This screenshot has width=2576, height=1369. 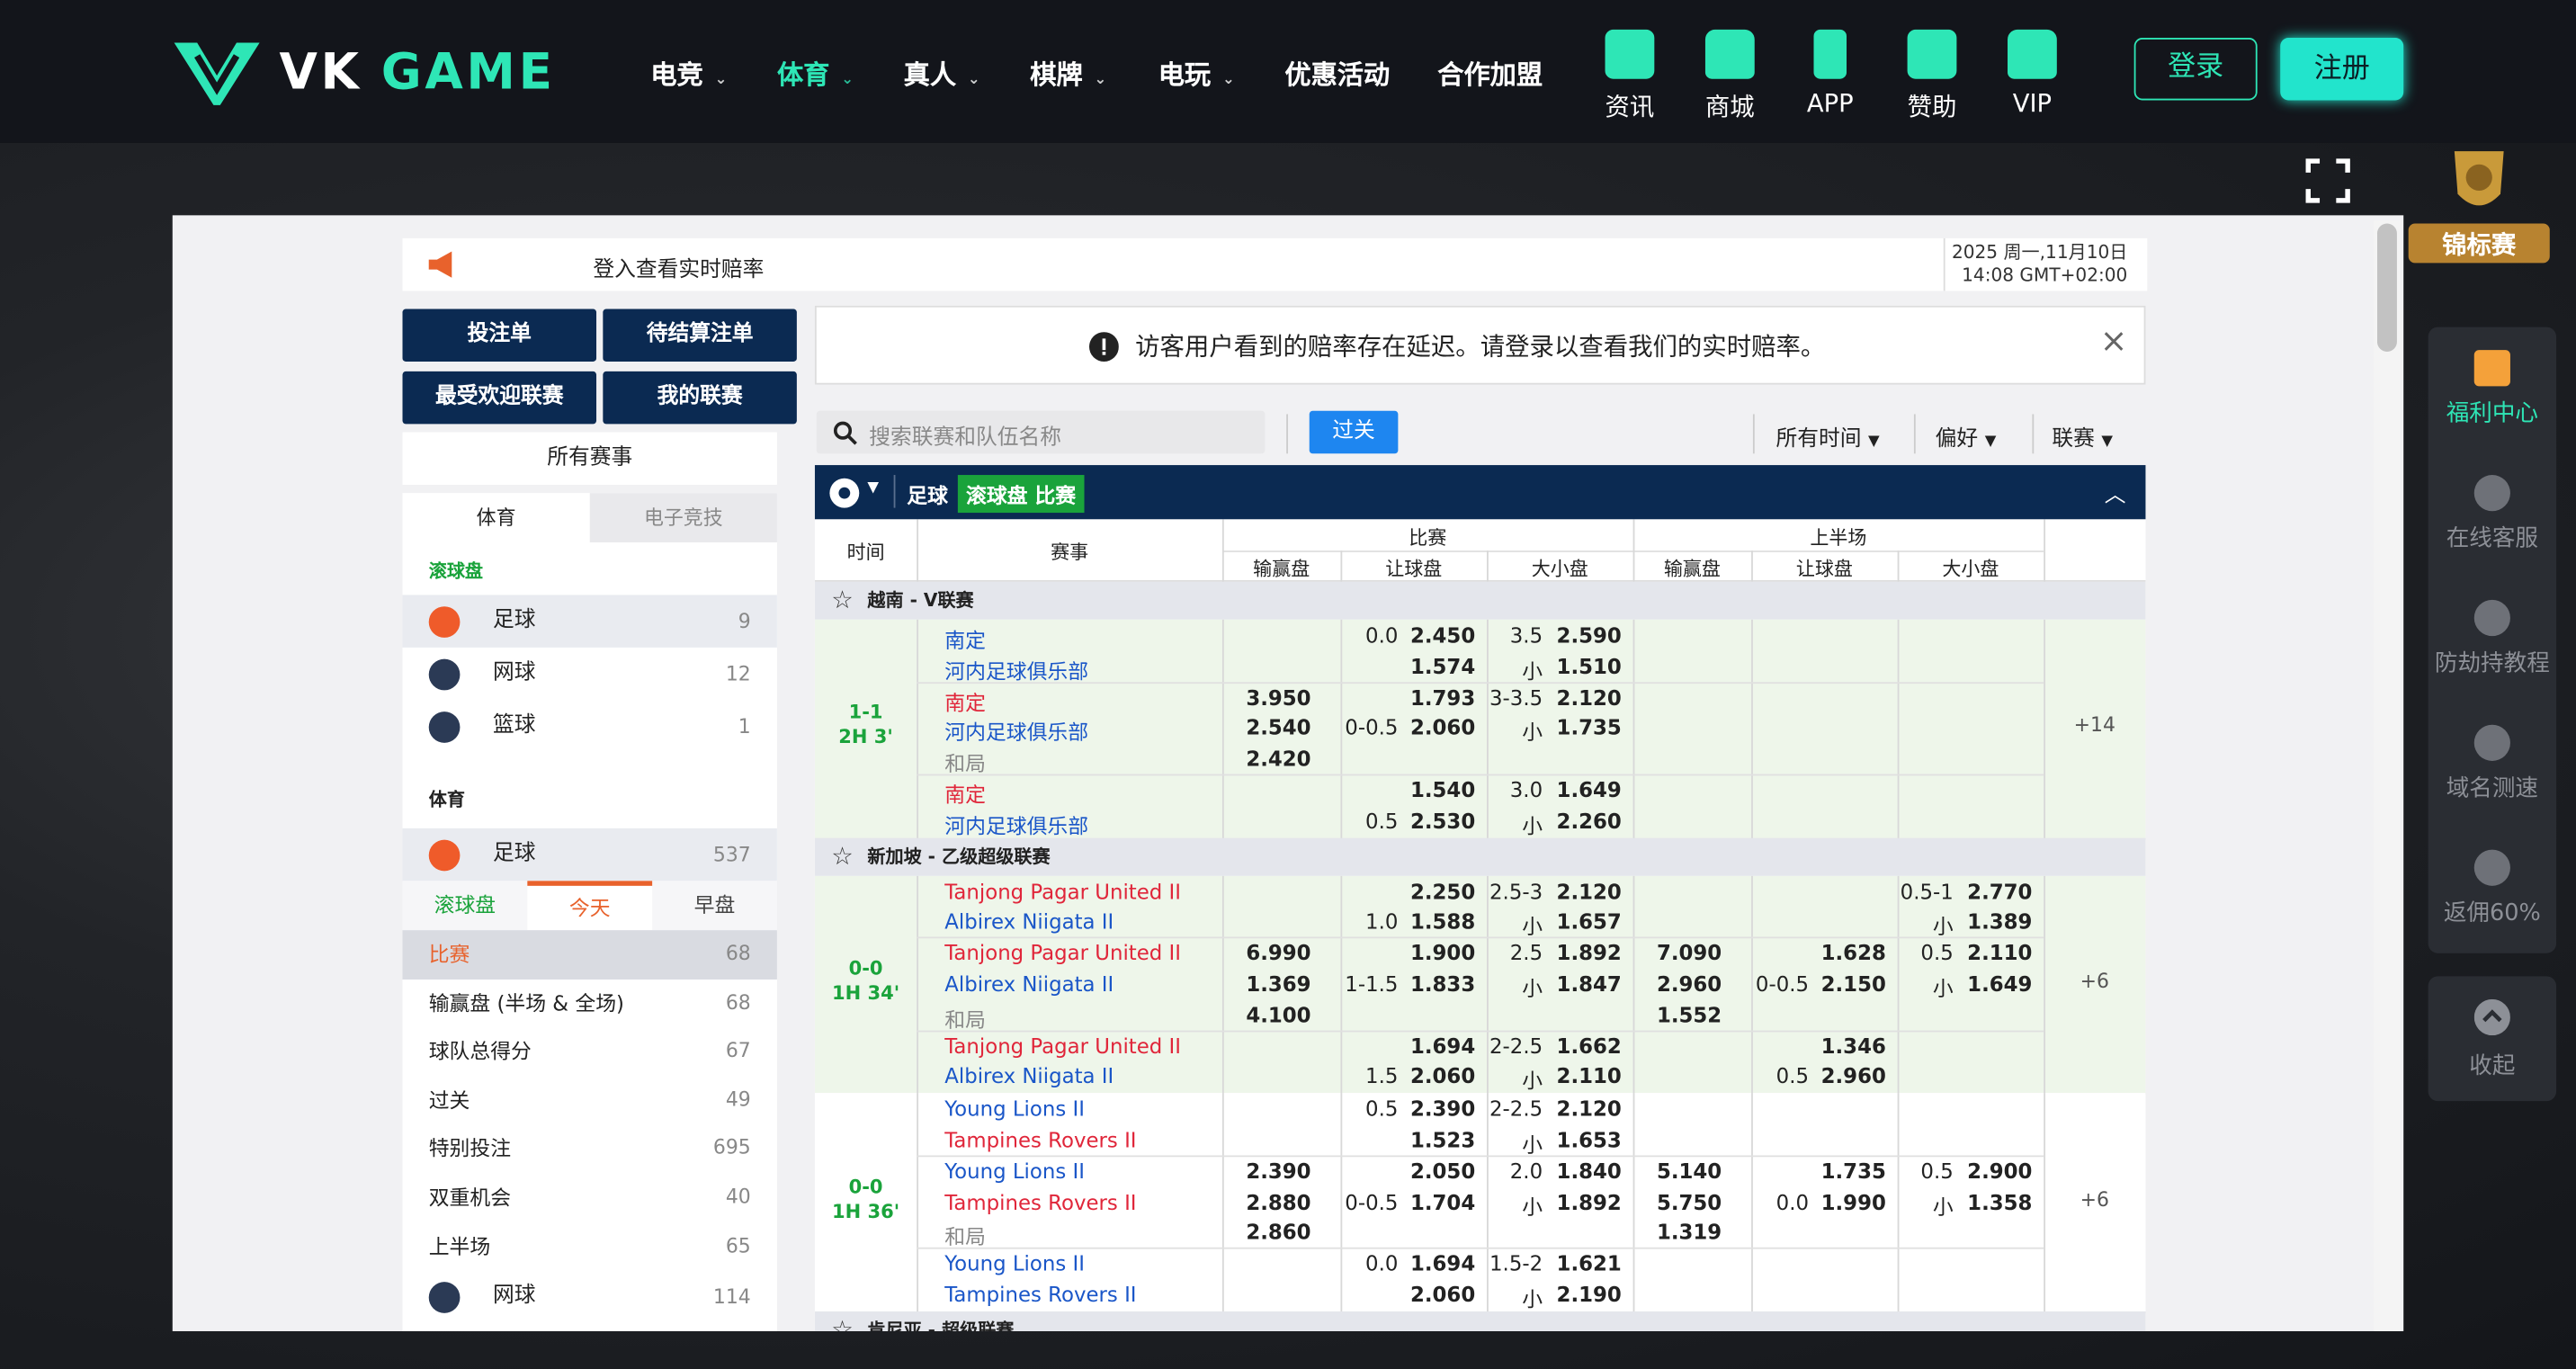 I want to click on market-item: 双重机会 40, so click(x=590, y=1198).